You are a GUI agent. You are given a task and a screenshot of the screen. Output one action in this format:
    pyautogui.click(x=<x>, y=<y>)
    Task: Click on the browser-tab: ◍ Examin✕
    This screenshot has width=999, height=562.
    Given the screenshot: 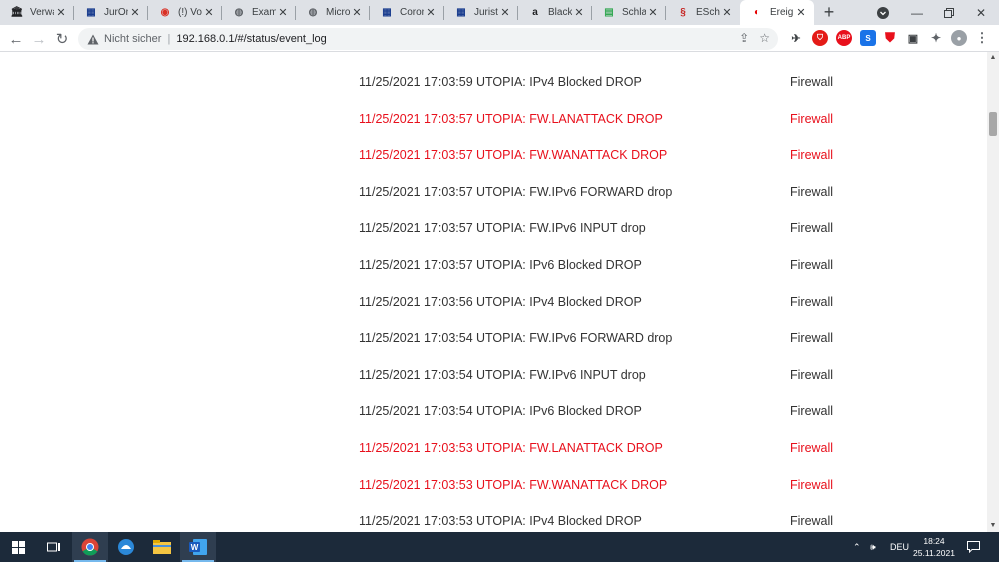 What is the action you would take?
    pyautogui.click(x=259, y=12)
    